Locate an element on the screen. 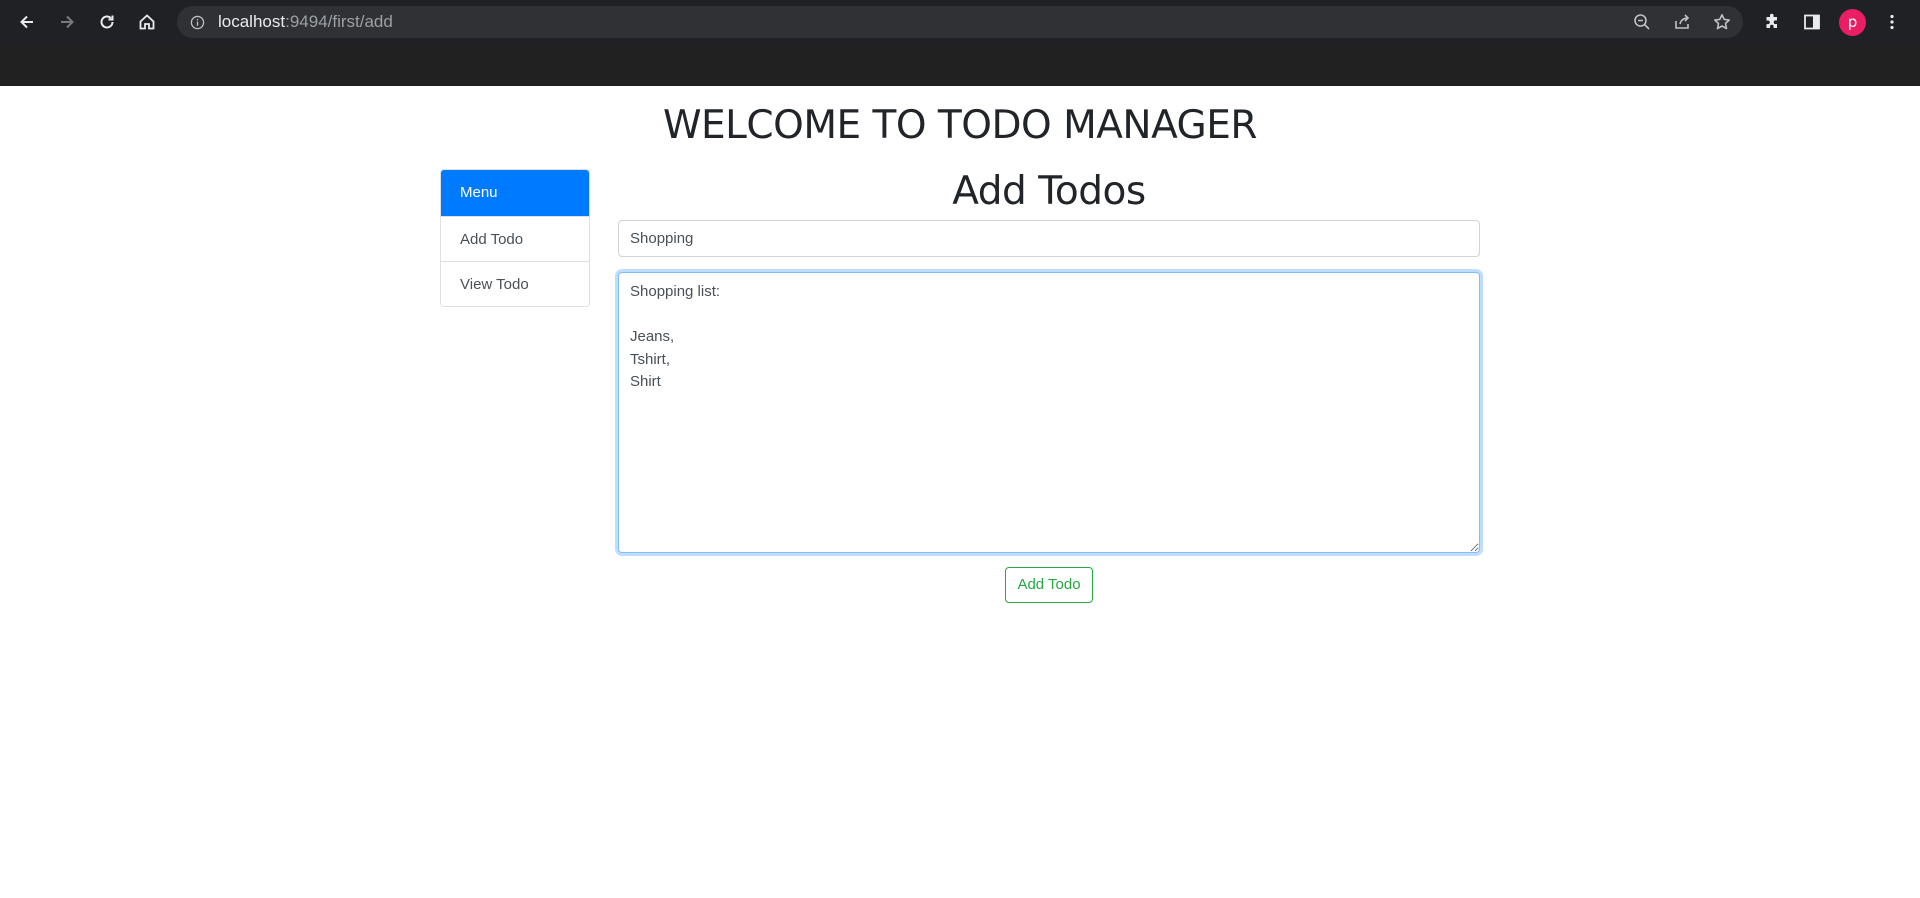  more-vertical-icon is located at coordinates (1892, 22).